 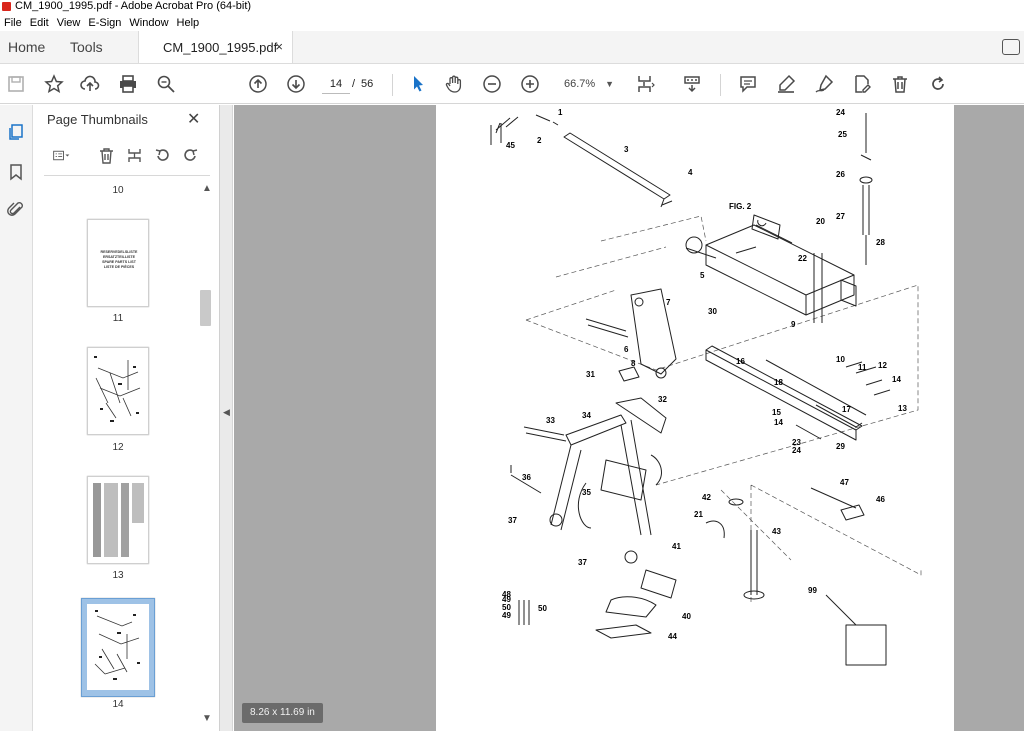 I want to click on page-down-icon, so click(x=296, y=84).